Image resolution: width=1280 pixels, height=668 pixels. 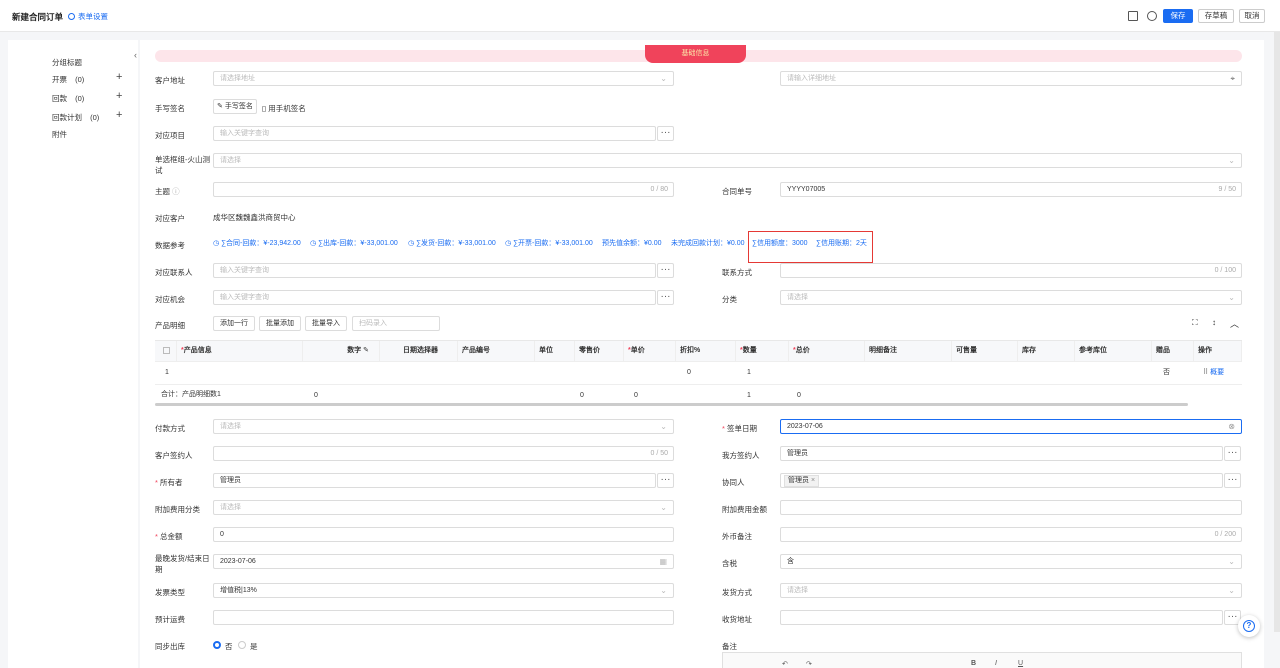 What do you see at coordinates (443, 561) in the screenshot?
I see `last-delivery-input: 2023-07-06 ▦` at bounding box center [443, 561].